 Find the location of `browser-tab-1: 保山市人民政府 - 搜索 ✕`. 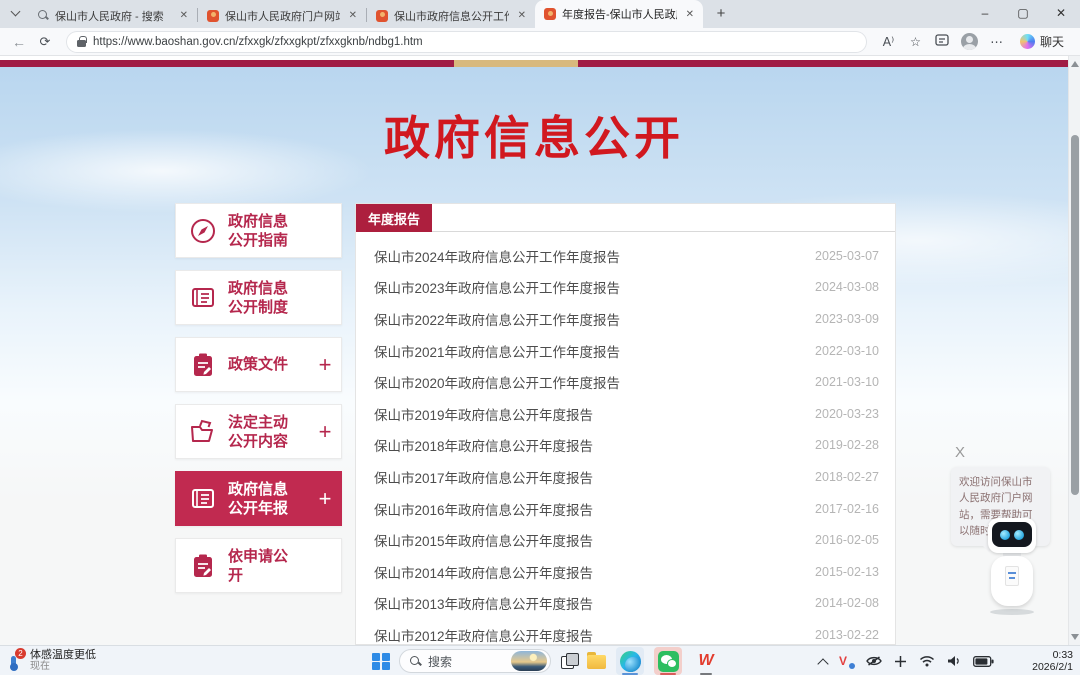

browser-tab-1: 保山市人民政府 - 搜索 ✕ is located at coordinates (113, 15).